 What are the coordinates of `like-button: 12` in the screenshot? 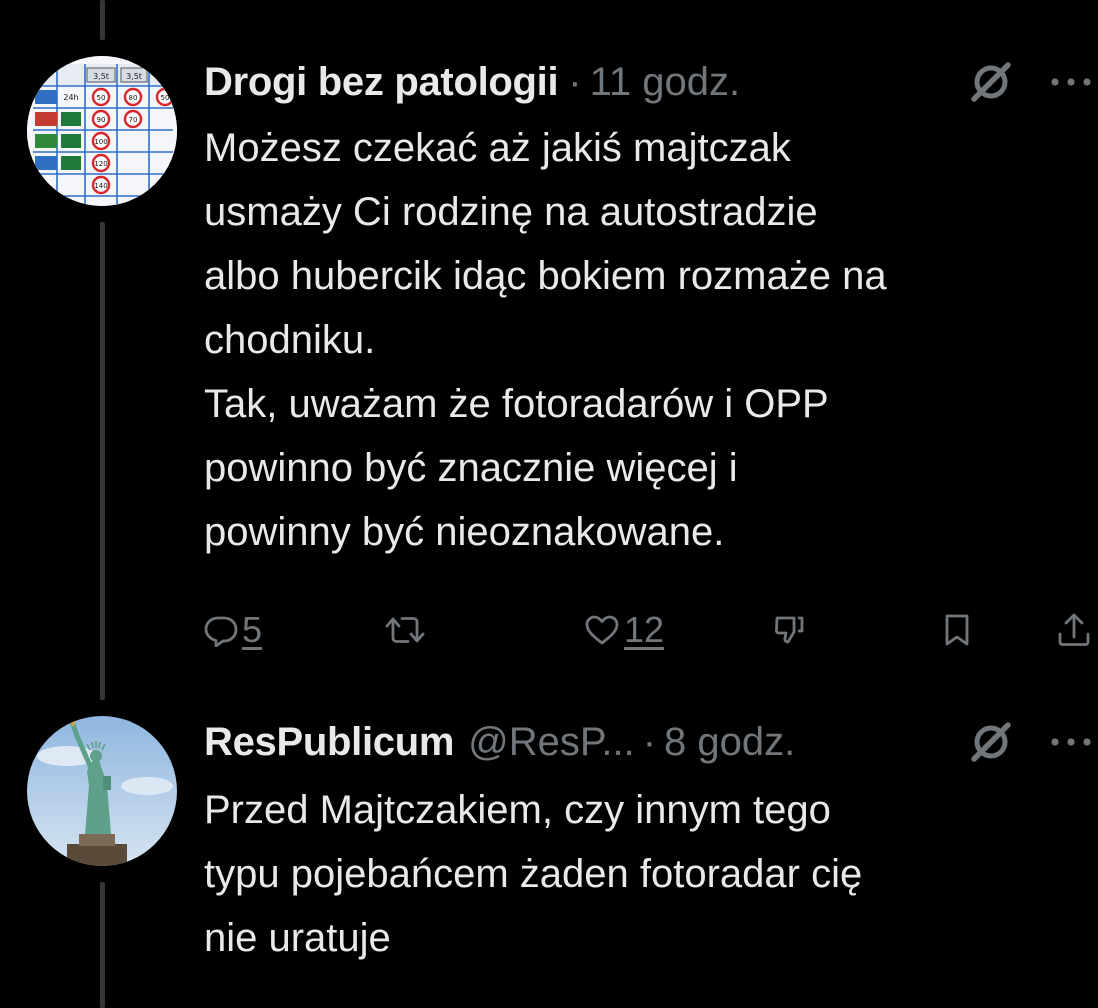 It's located at (624, 630).